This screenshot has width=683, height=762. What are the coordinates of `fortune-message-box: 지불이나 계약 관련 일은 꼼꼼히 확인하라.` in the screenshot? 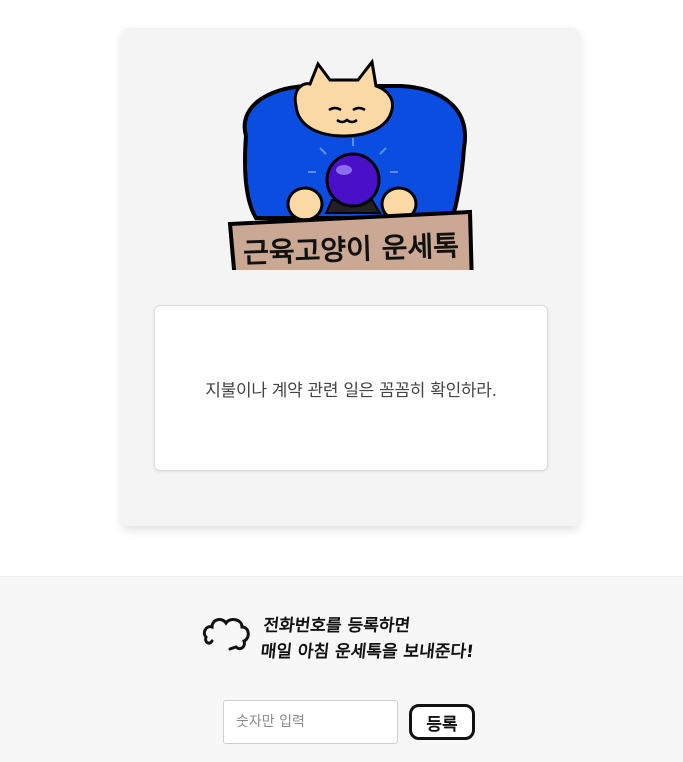 It's located at (351, 388).